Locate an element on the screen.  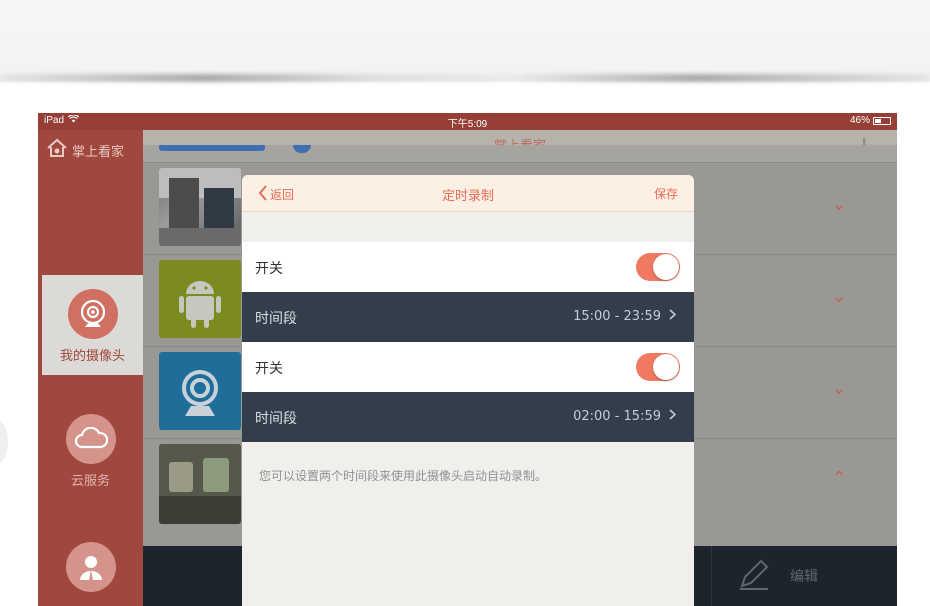
period-value-group: 02:00 - 15:59 is located at coordinates (625, 416).